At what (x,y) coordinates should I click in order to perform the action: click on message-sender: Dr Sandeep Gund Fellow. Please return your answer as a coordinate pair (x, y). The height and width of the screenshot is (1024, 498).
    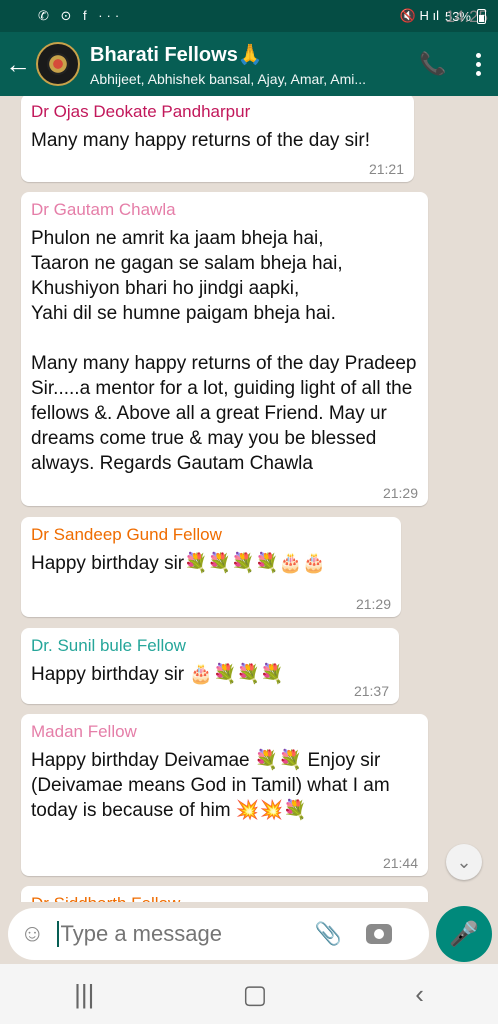
    Looking at the image, I should click on (126, 534).